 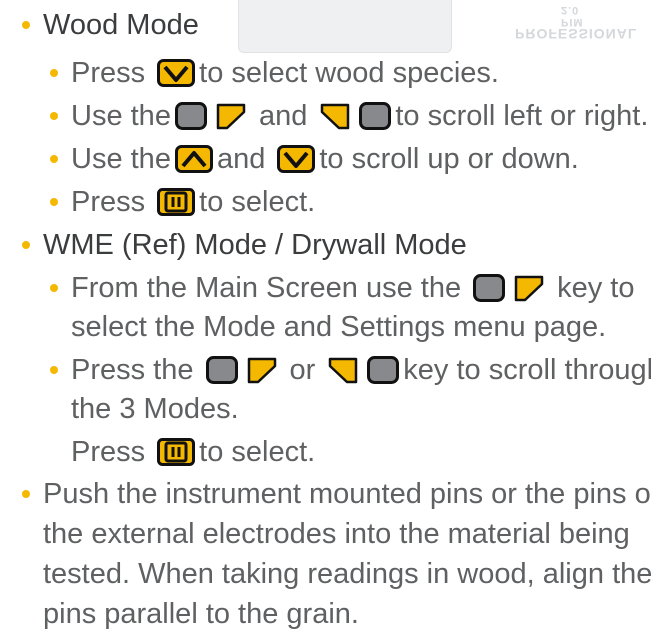 I want to click on step-text: or, so click(x=302, y=370).